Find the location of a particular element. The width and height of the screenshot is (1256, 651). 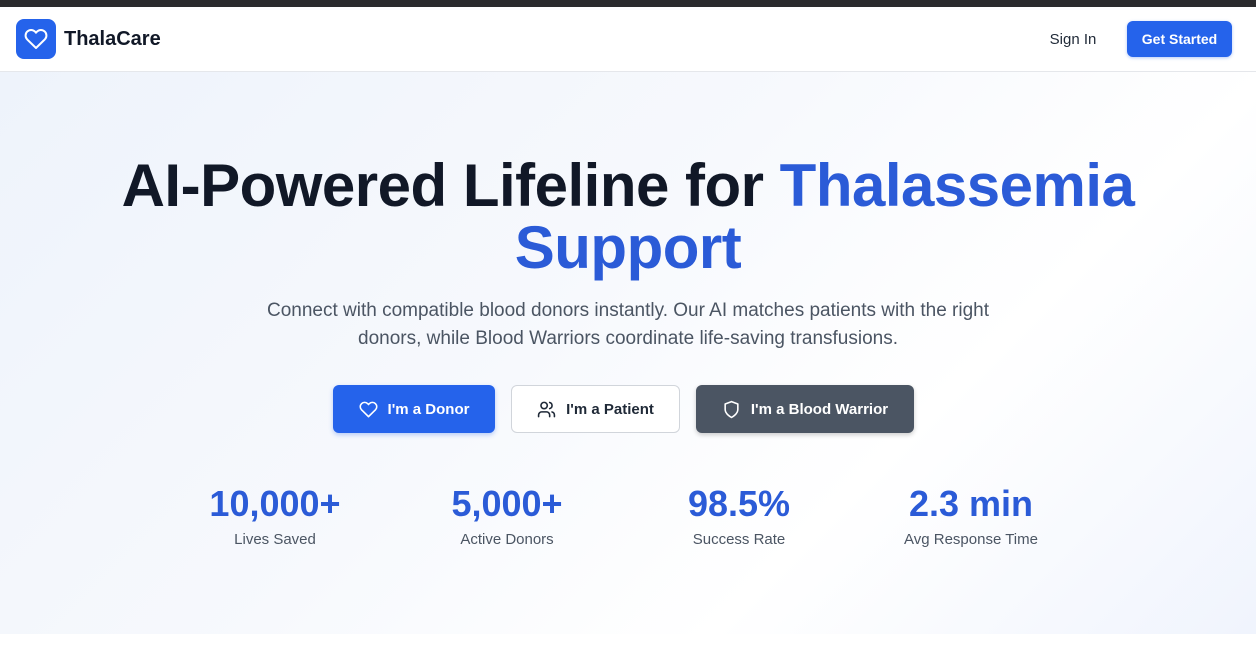

stat-response-time: 2.3 min Avg Response Time is located at coordinates (971, 516).